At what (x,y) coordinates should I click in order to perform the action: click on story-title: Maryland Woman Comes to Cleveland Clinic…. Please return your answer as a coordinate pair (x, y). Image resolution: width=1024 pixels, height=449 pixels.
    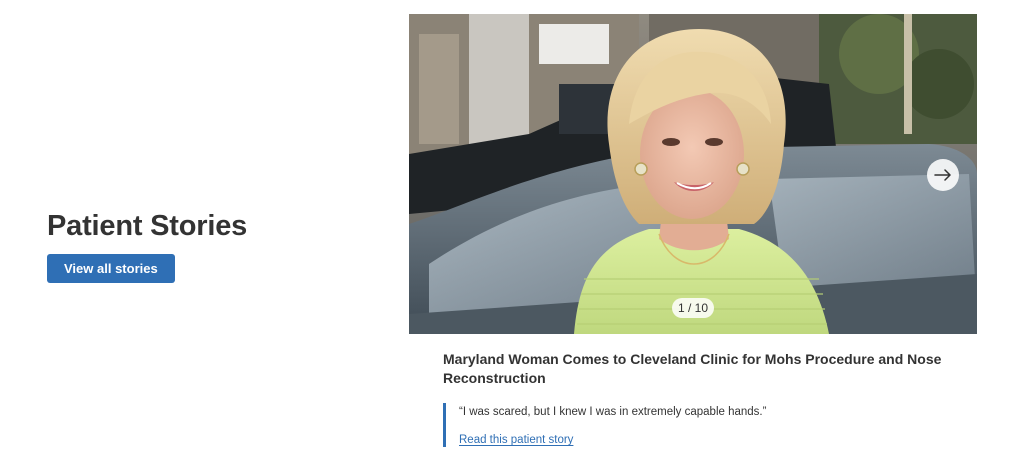
    Looking at the image, I should click on (692, 368).